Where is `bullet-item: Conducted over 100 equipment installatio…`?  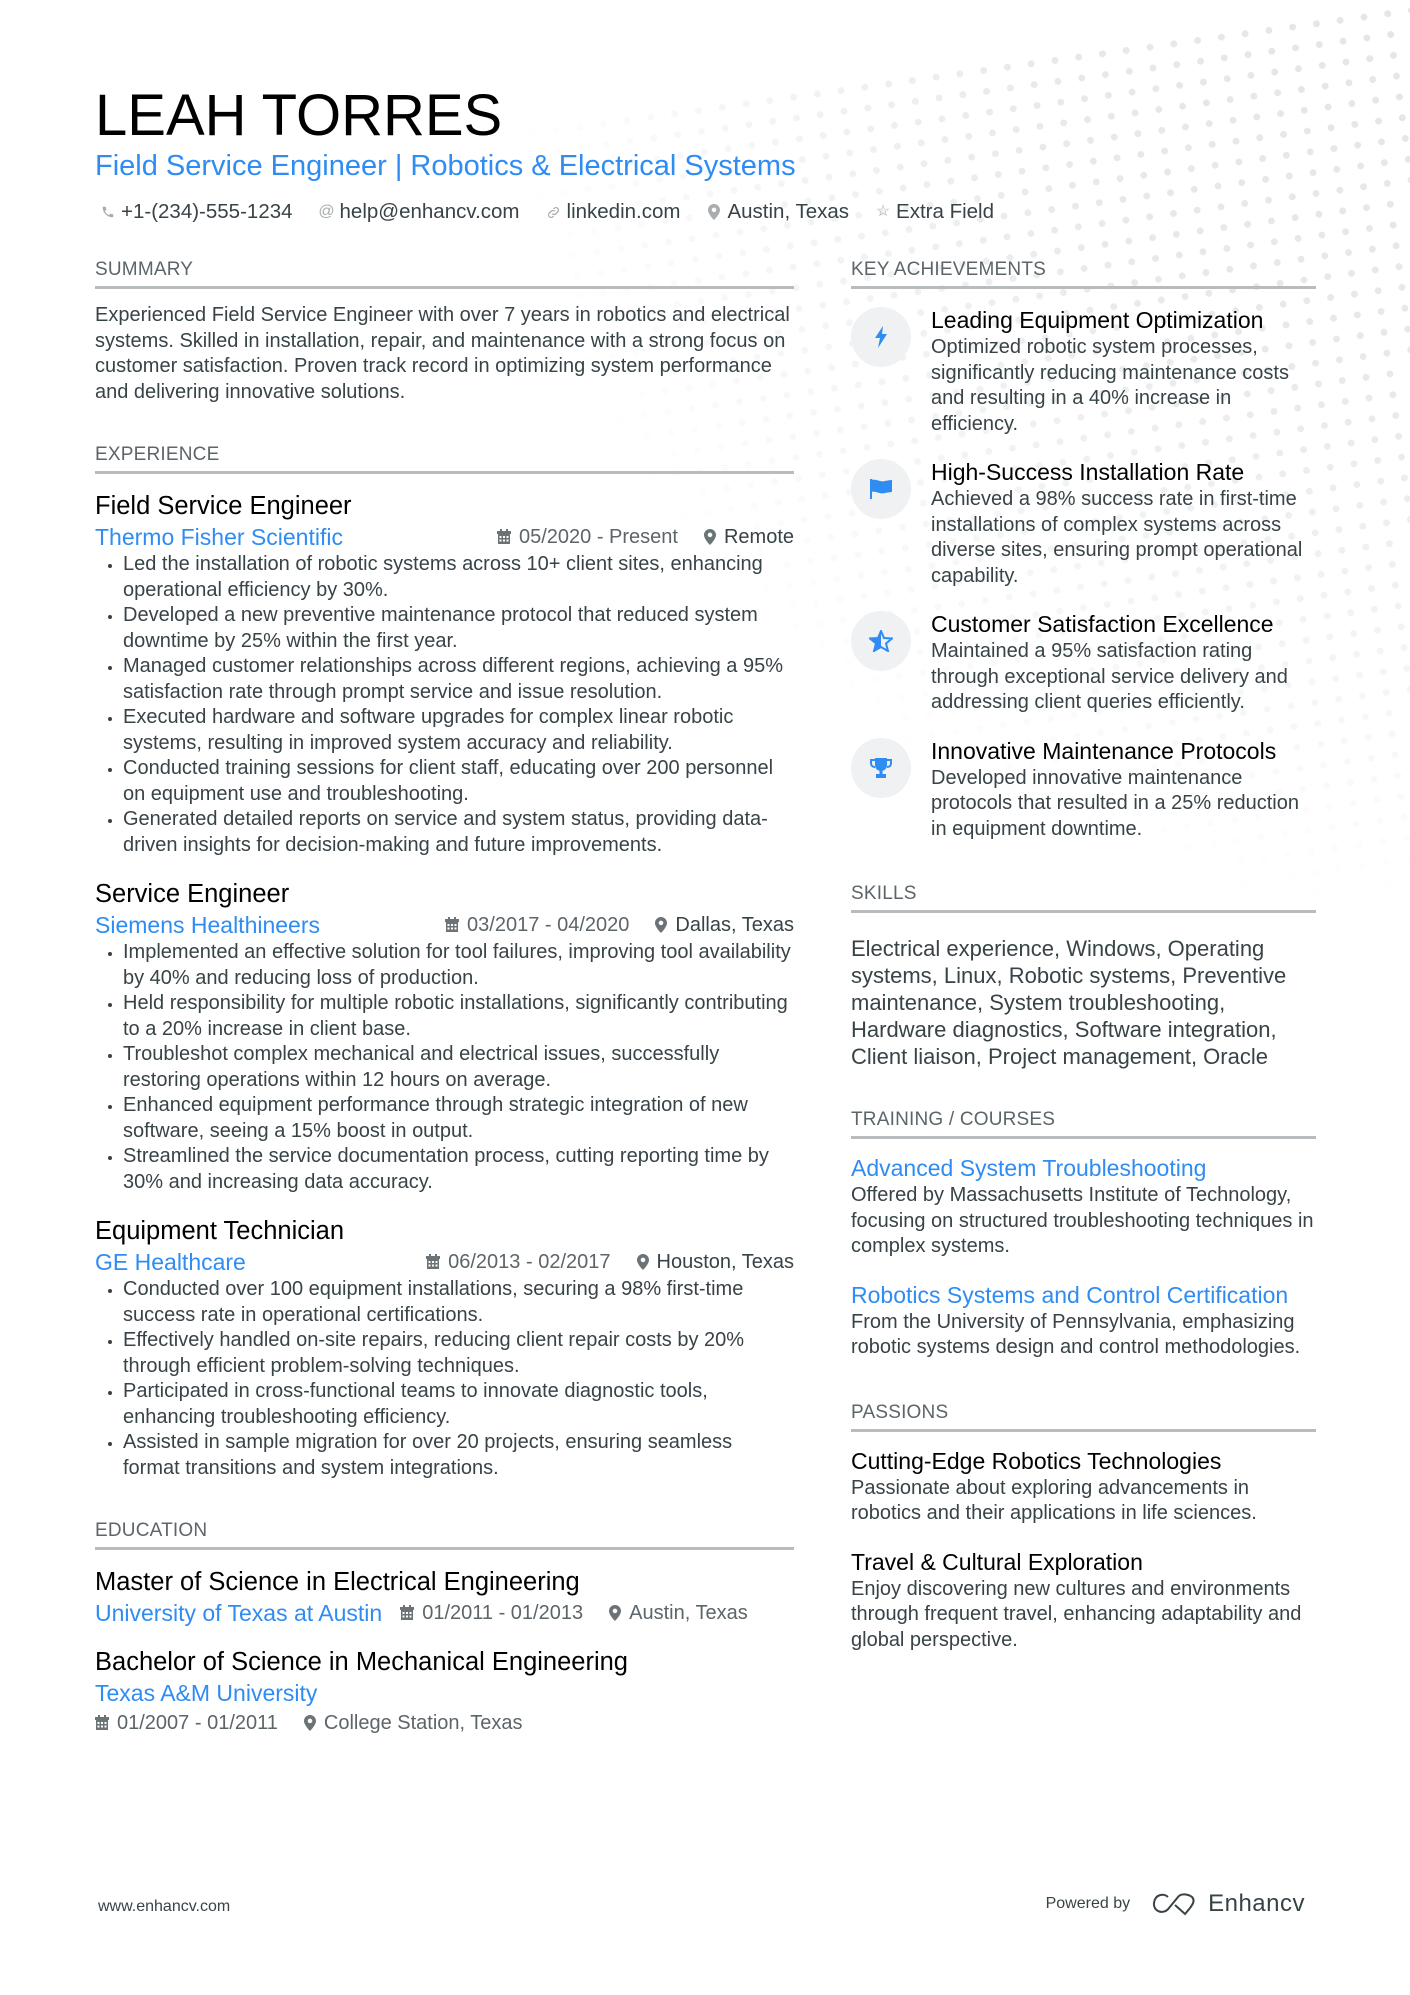 bullet-item: Conducted over 100 equipment installatio… is located at coordinates (458, 1302).